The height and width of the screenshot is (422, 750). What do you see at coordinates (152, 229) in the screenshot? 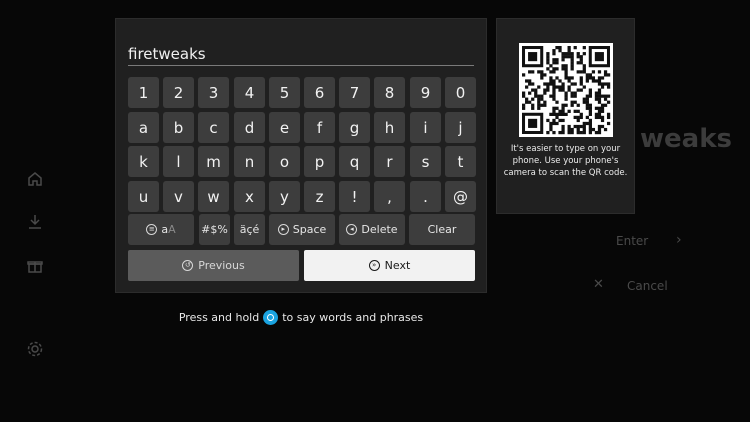
I see `menu-icon: ≡` at bounding box center [152, 229].